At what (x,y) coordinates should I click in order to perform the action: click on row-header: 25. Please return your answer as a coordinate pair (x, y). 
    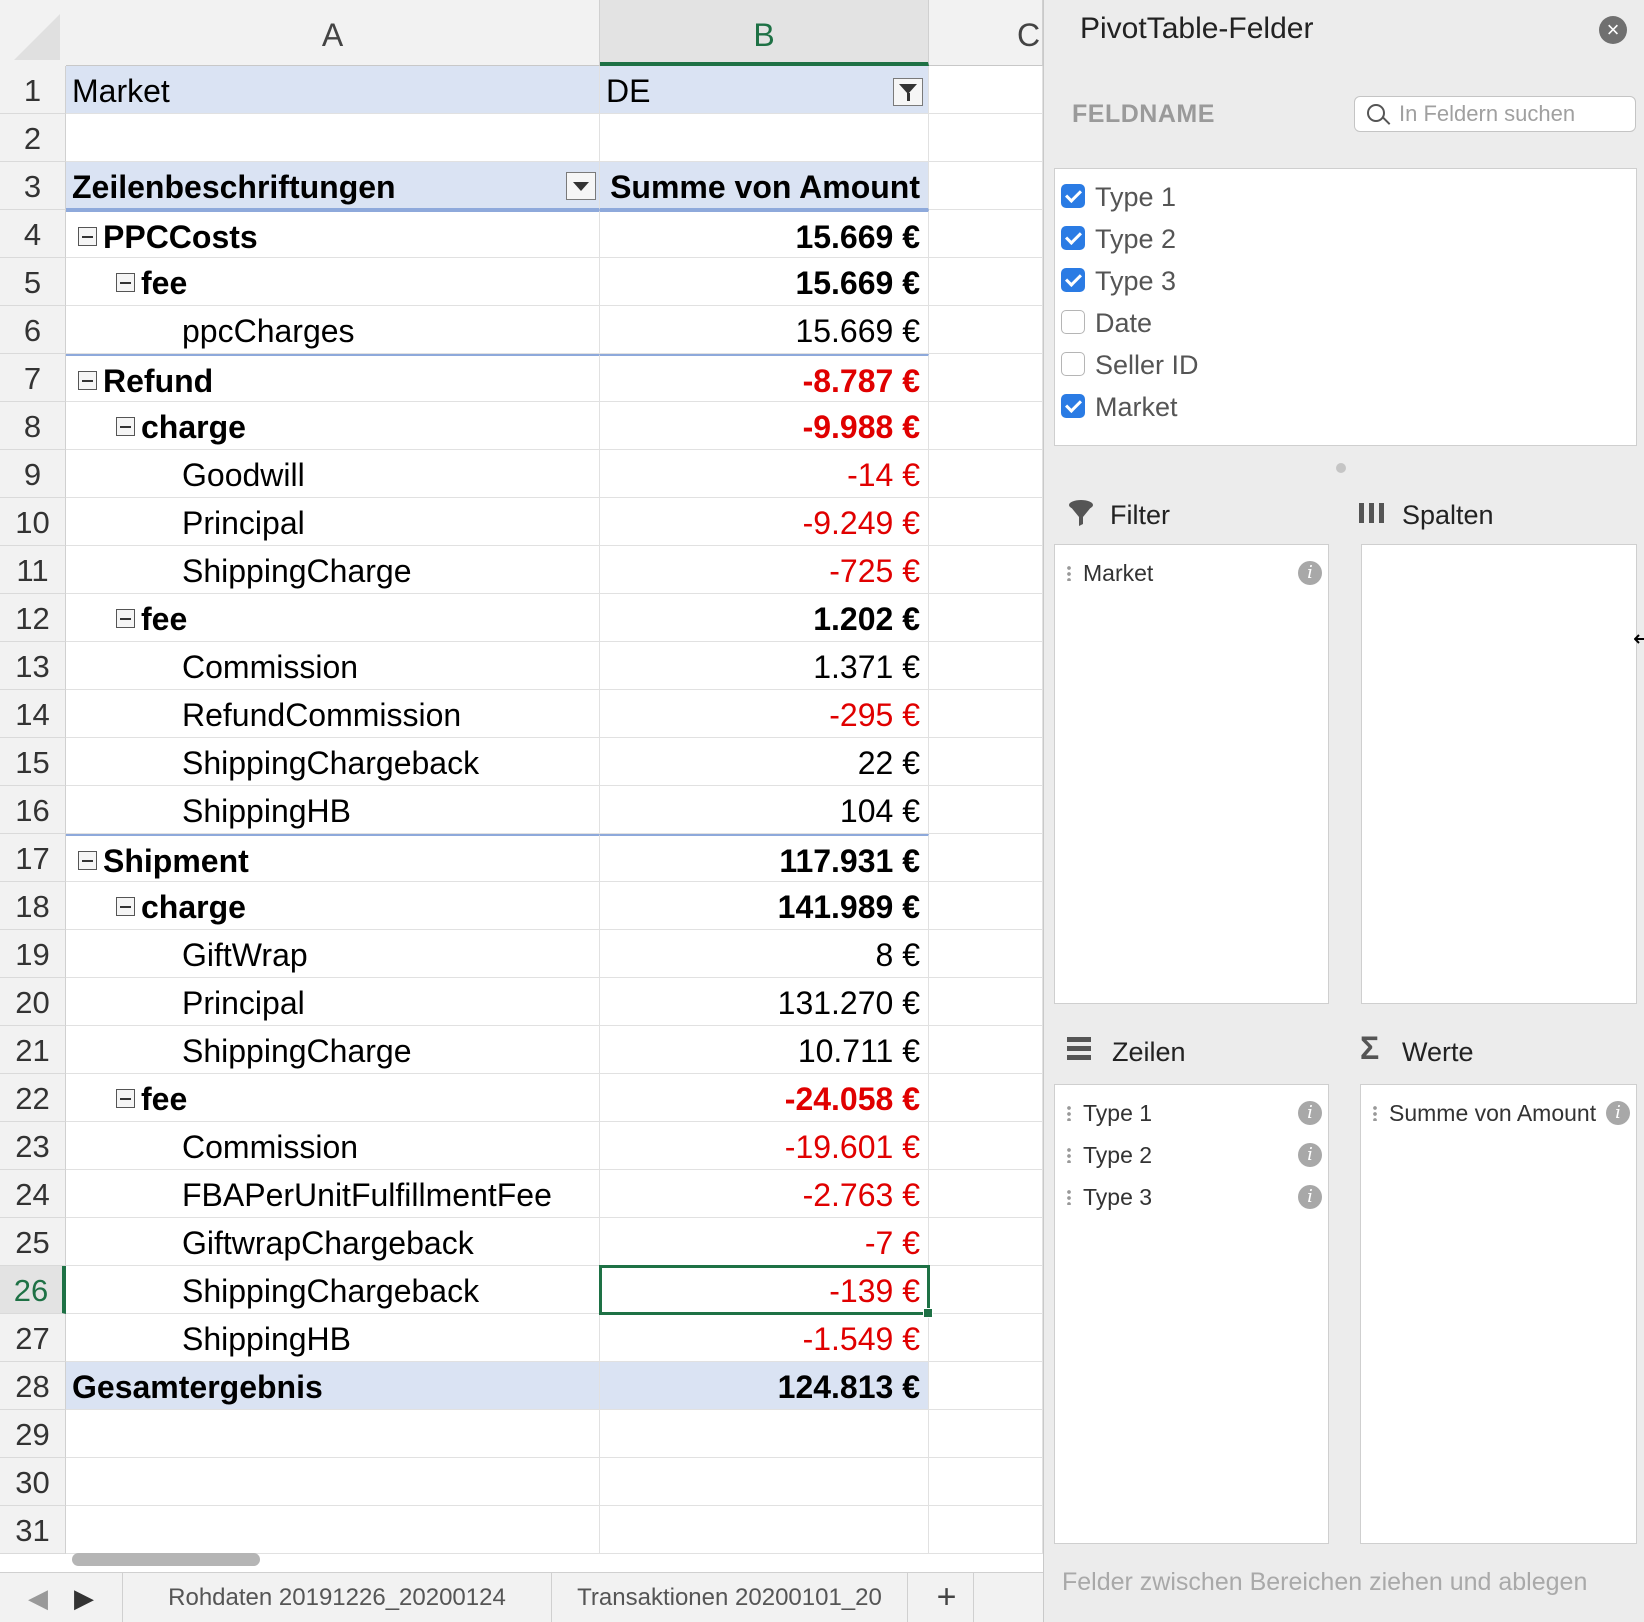
    Looking at the image, I should click on (33, 1242).